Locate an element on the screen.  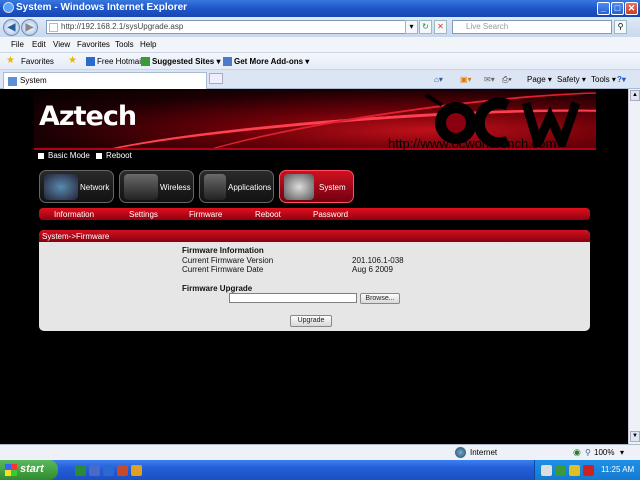
close-button: ✕ is located at coordinates (631, 8).